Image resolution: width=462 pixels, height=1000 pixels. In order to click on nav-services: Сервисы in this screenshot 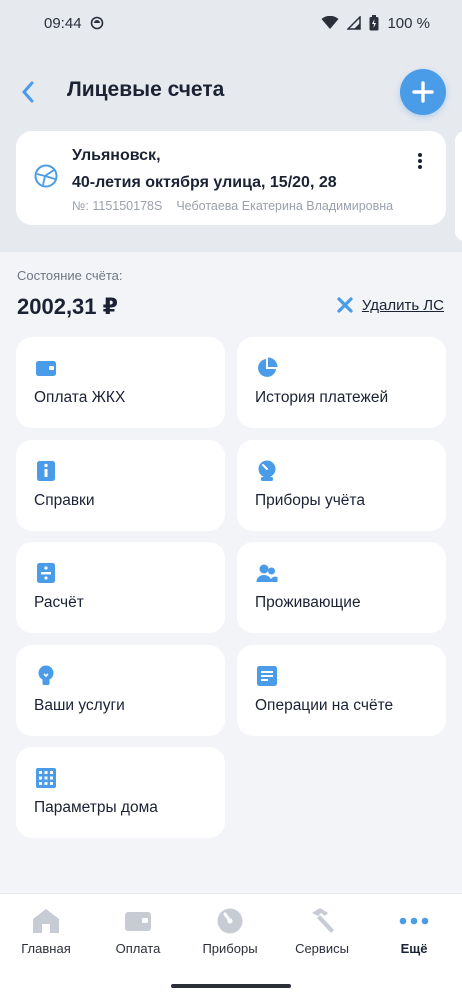, I will do `click(322, 936)`.